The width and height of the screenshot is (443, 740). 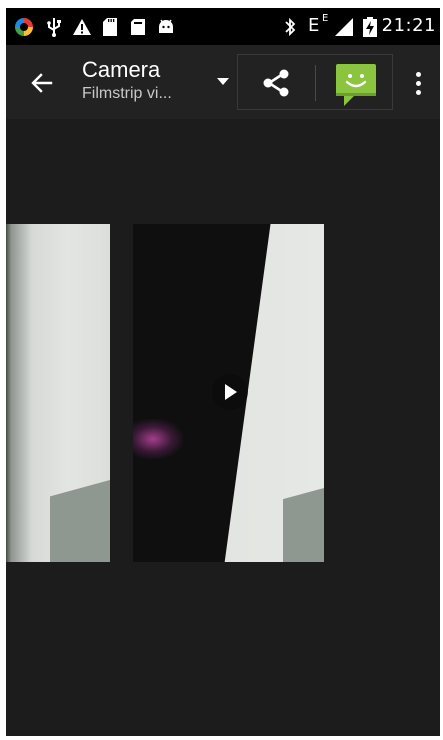 I want to click on android-debug-icon, so click(x=166, y=27).